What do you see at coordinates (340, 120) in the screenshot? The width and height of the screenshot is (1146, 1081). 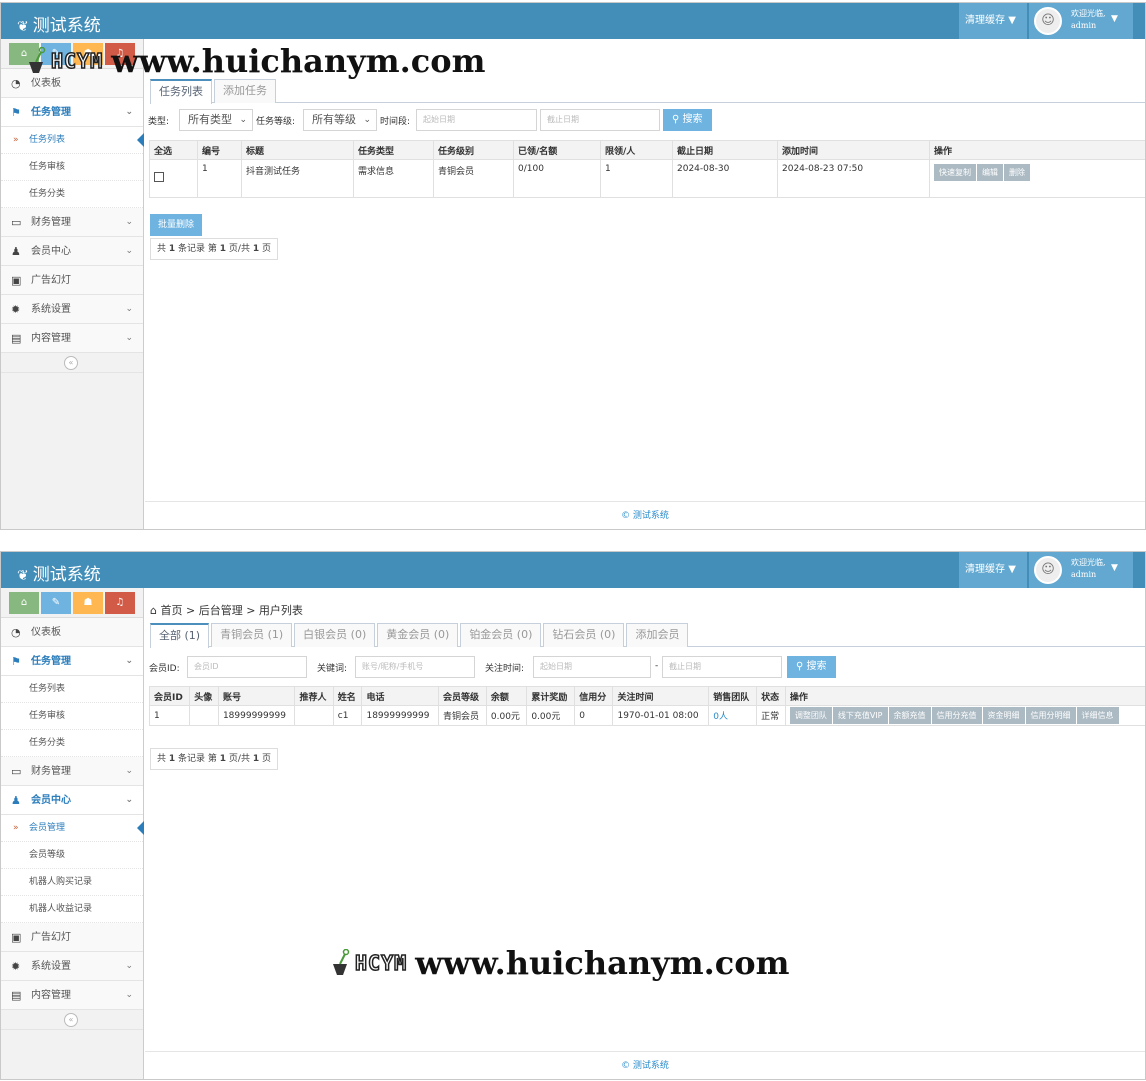 I see `level-select: 所有等级 ⌄` at bounding box center [340, 120].